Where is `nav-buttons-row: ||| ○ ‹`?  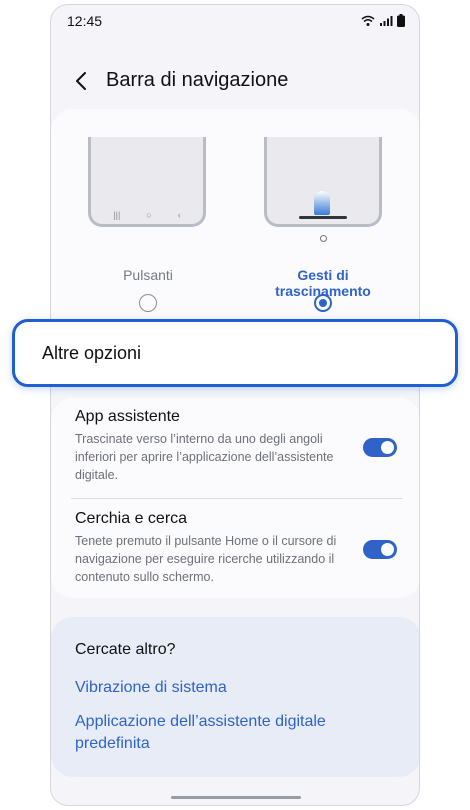
nav-buttons-row: ||| ○ ‹ is located at coordinates (147, 215).